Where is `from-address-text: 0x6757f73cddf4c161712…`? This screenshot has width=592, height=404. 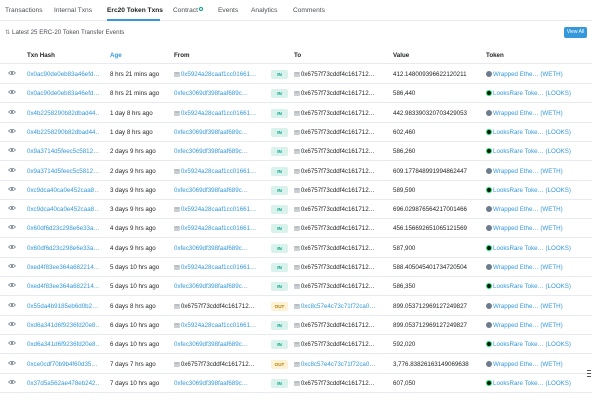 from-address-text: 0x6757f73cddf4c161712… is located at coordinates (217, 306).